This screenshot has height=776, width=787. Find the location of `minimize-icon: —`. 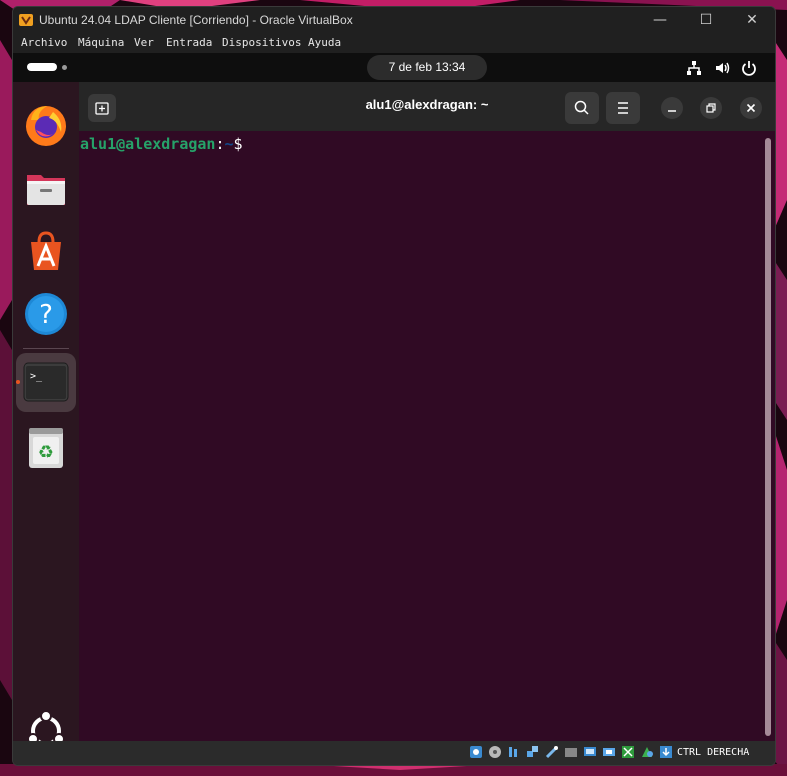

minimize-icon: — is located at coordinates (660, 20).